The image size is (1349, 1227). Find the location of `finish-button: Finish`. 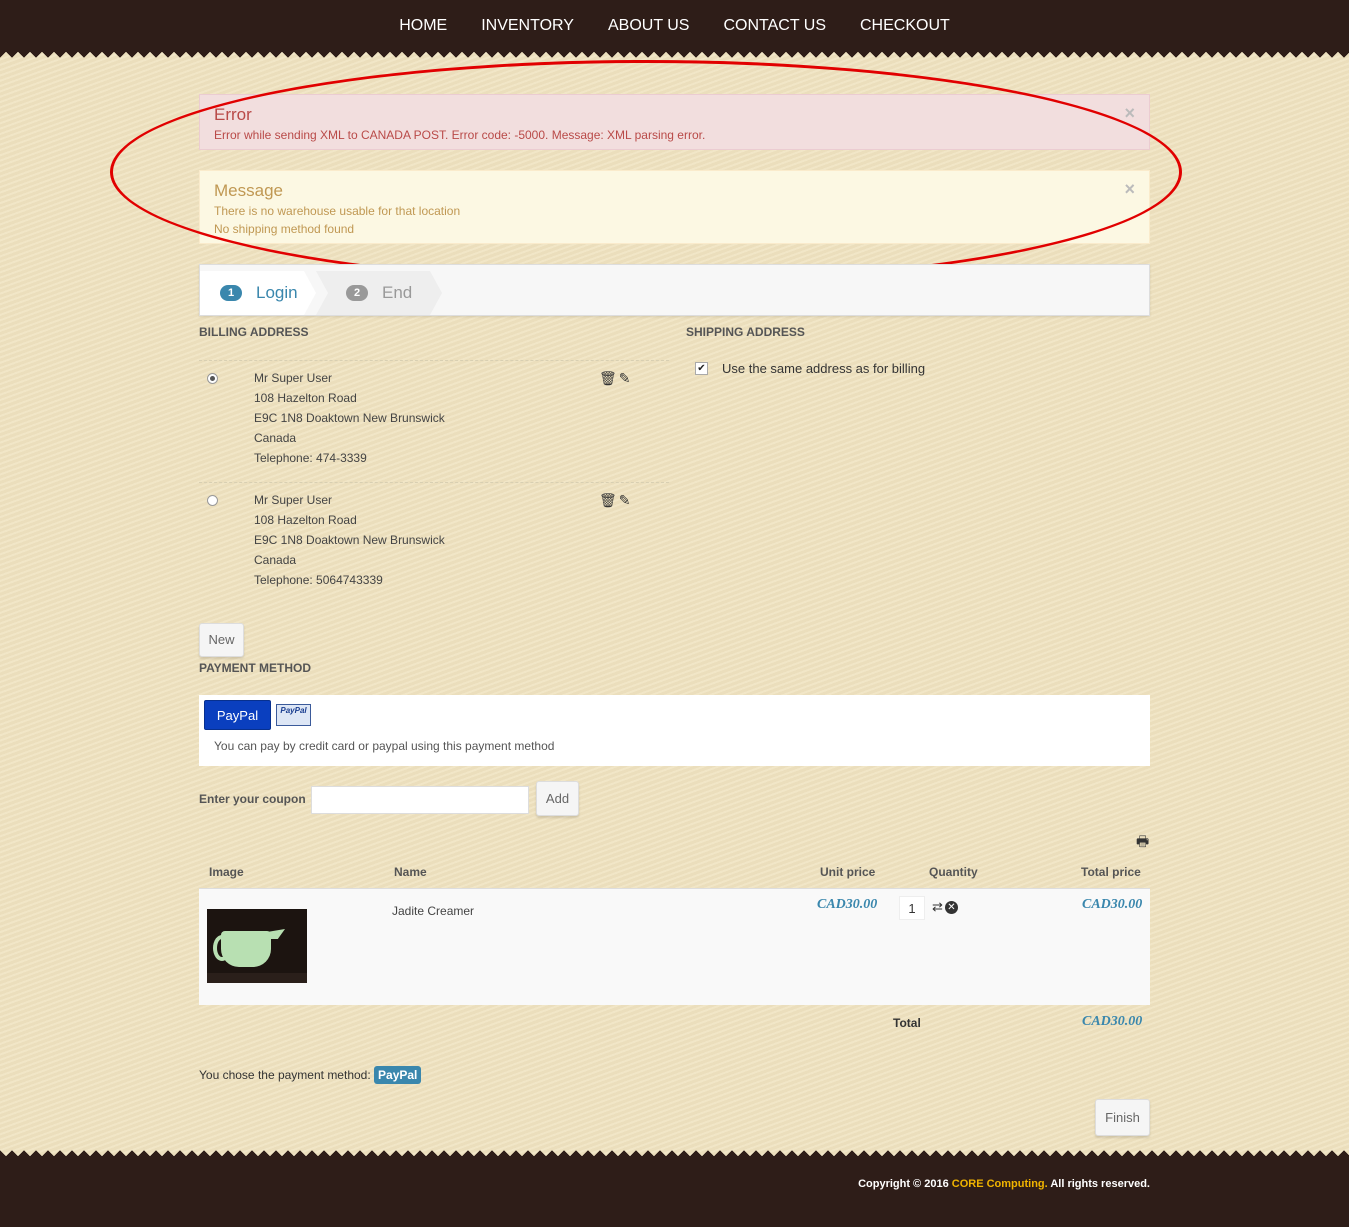

finish-button: Finish is located at coordinates (1122, 1117).